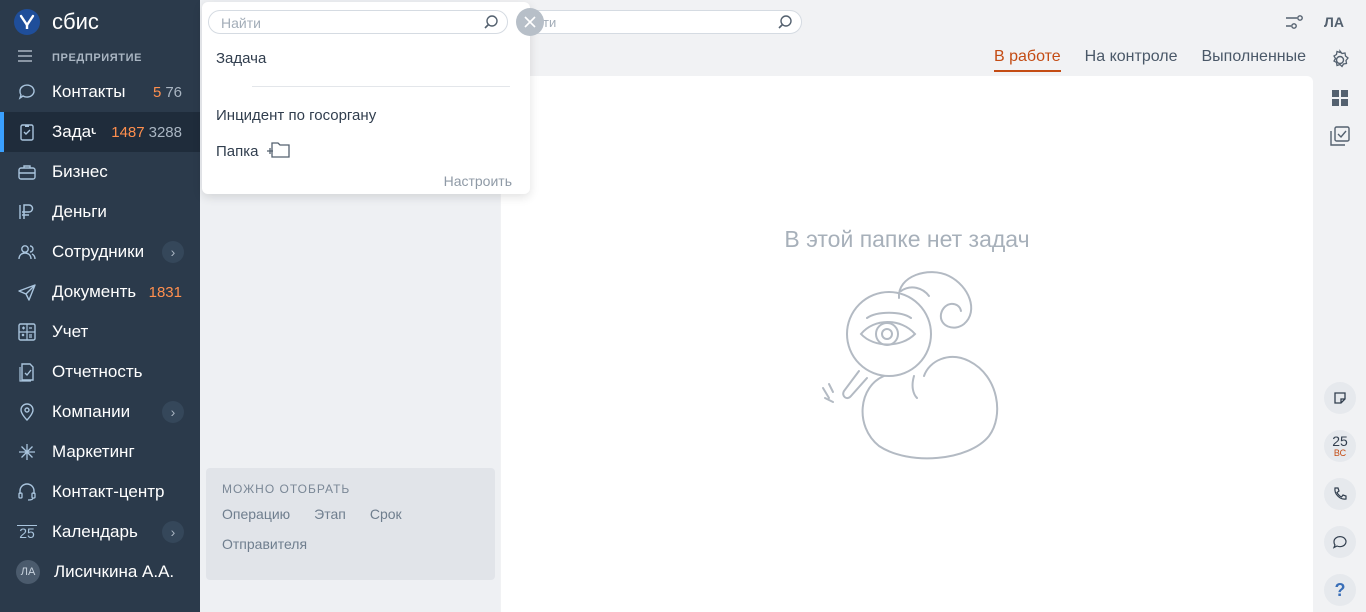 Image resolution: width=1366 pixels, height=612 pixels. What do you see at coordinates (27, 92) in the screenshot?
I see `chat-bubble-icon` at bounding box center [27, 92].